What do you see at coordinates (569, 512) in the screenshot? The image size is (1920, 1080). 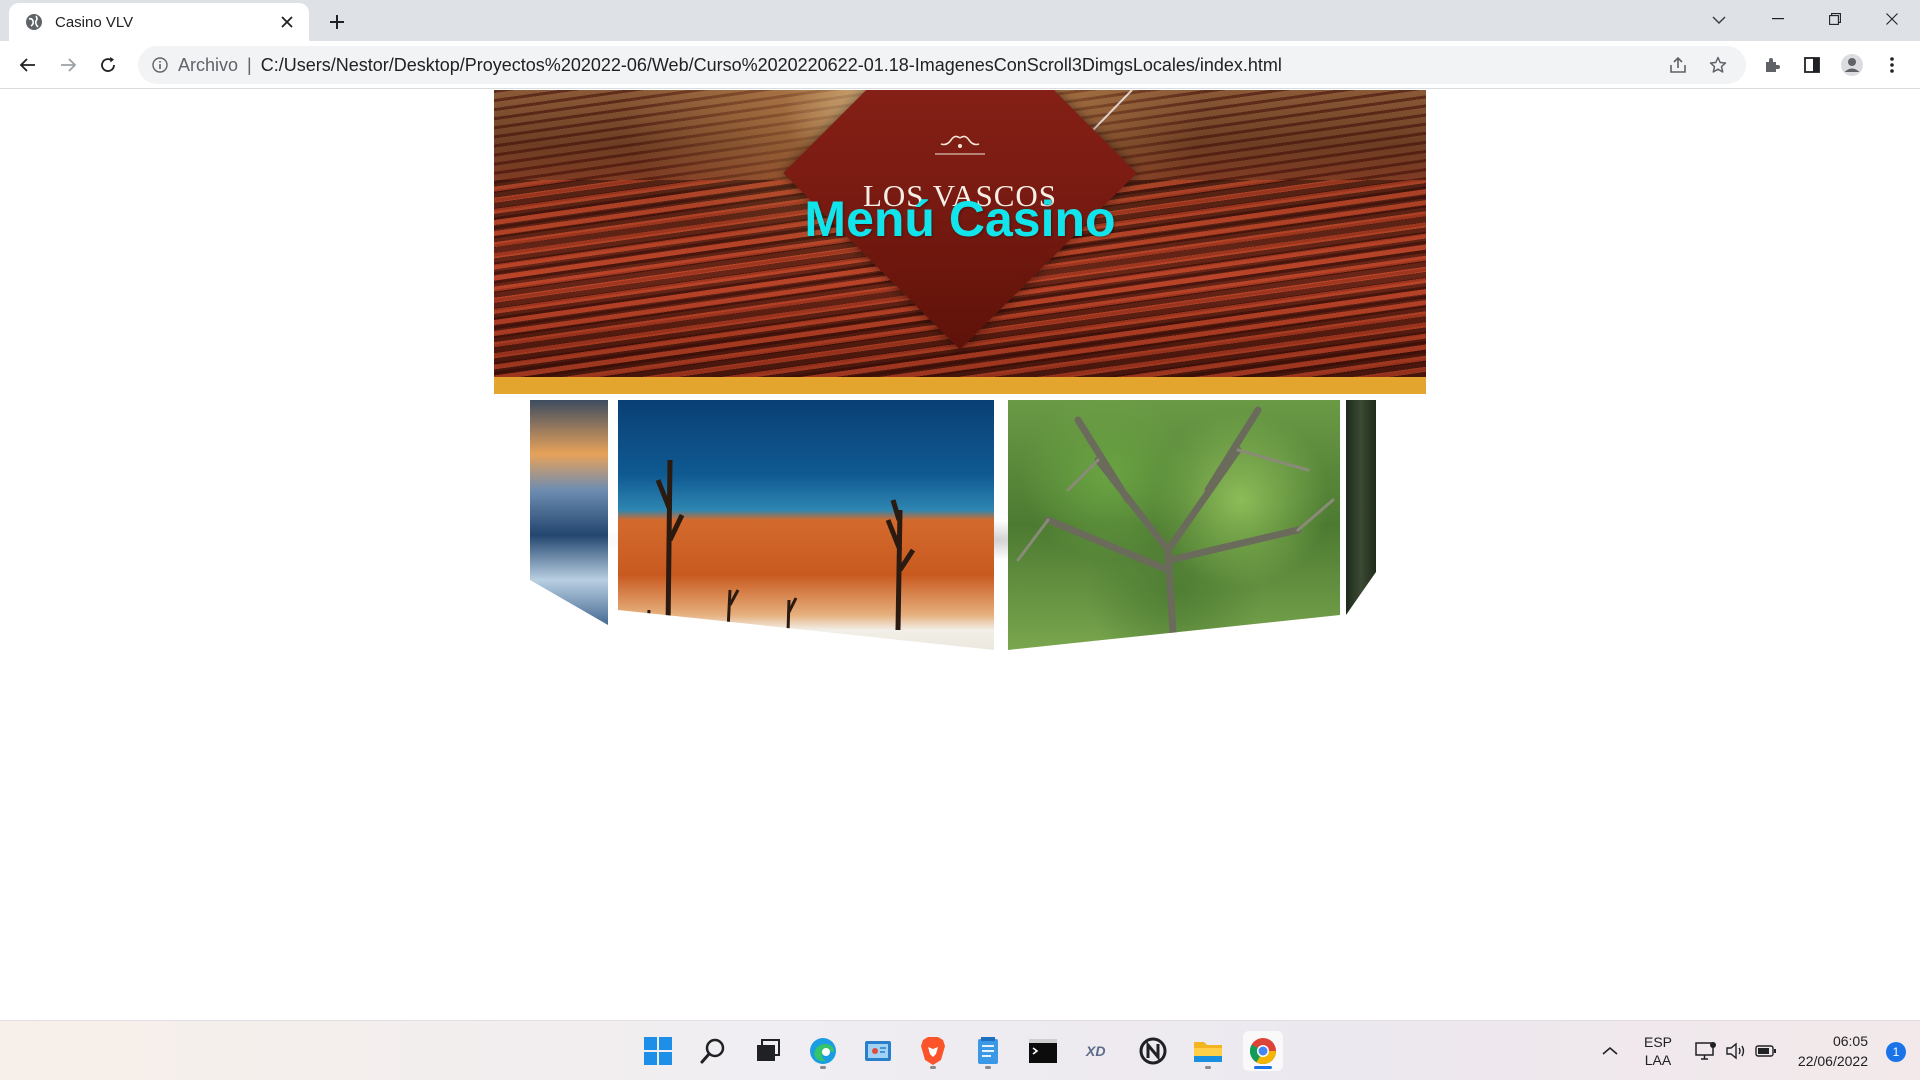 I see `carousel-panel-mountain-lake` at bounding box center [569, 512].